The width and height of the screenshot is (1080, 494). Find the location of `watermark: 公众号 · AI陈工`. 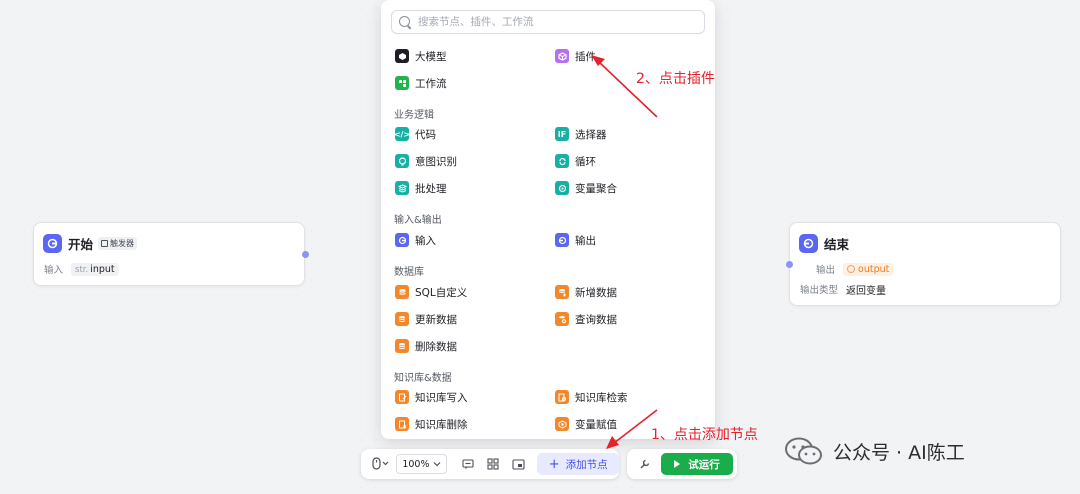

watermark: 公众号 · AI陈工 is located at coordinates (874, 451).